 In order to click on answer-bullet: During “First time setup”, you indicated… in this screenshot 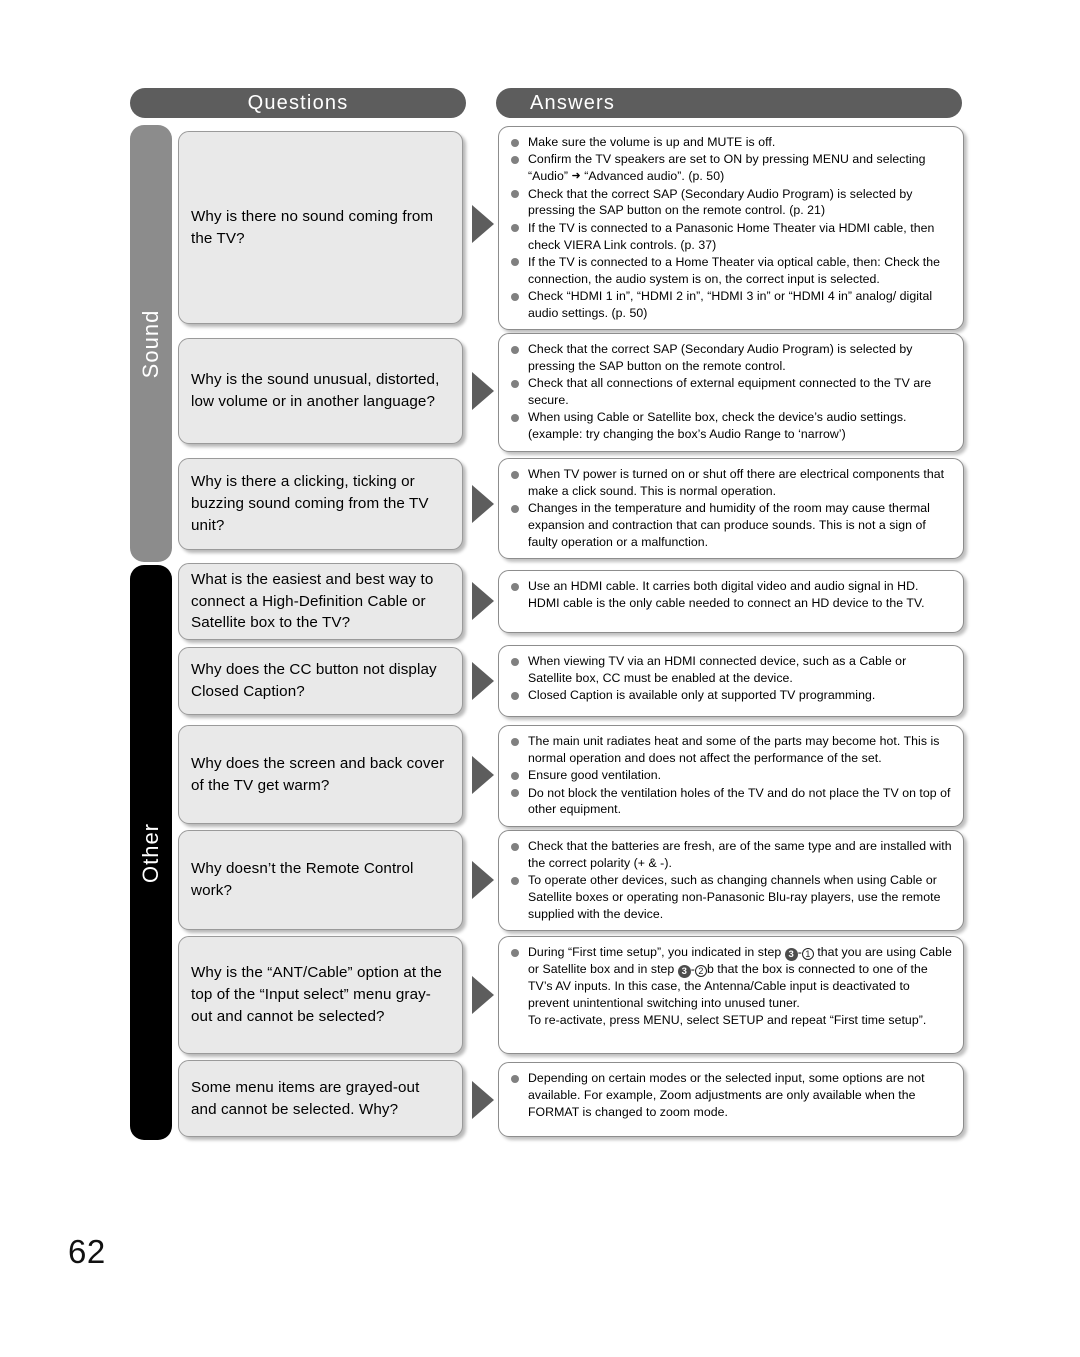, I will do `click(730, 978)`.